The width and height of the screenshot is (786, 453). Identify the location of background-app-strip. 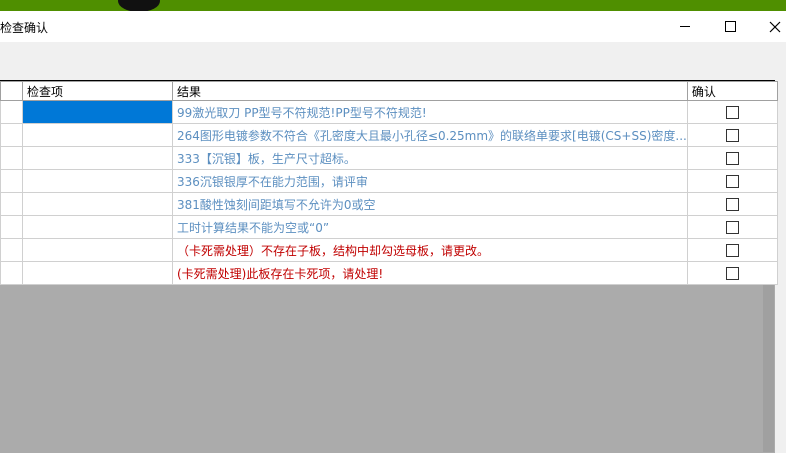
(393, 6).